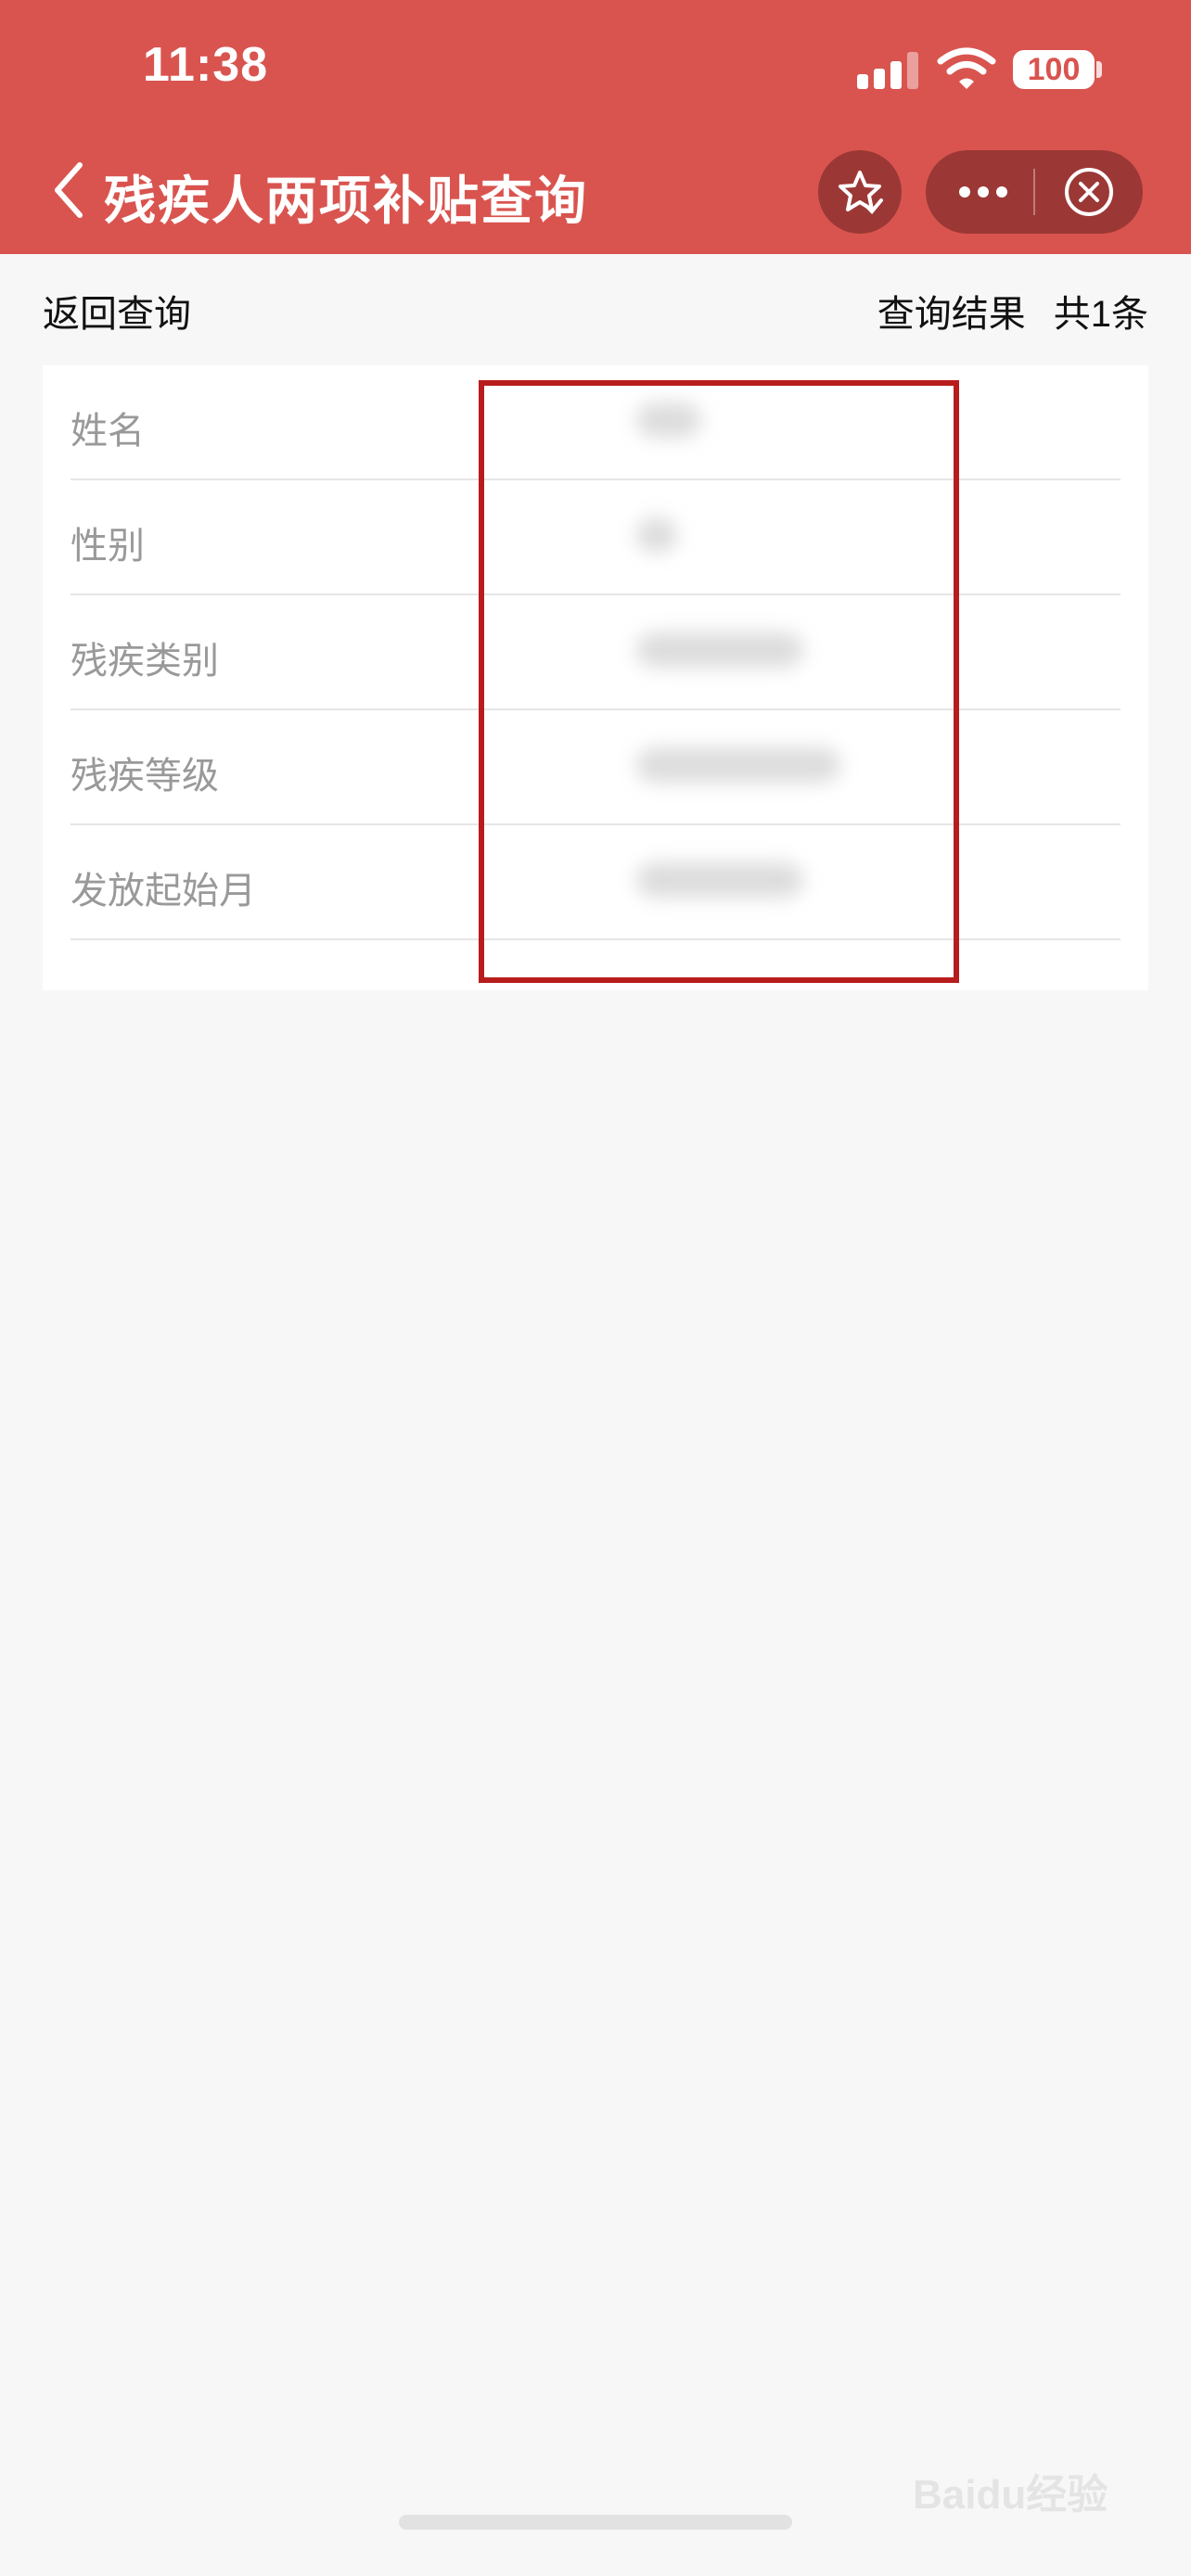 Image resolution: width=1191 pixels, height=2576 pixels. Describe the element at coordinates (983, 192) in the screenshot. I see `more-dots-icon` at that location.